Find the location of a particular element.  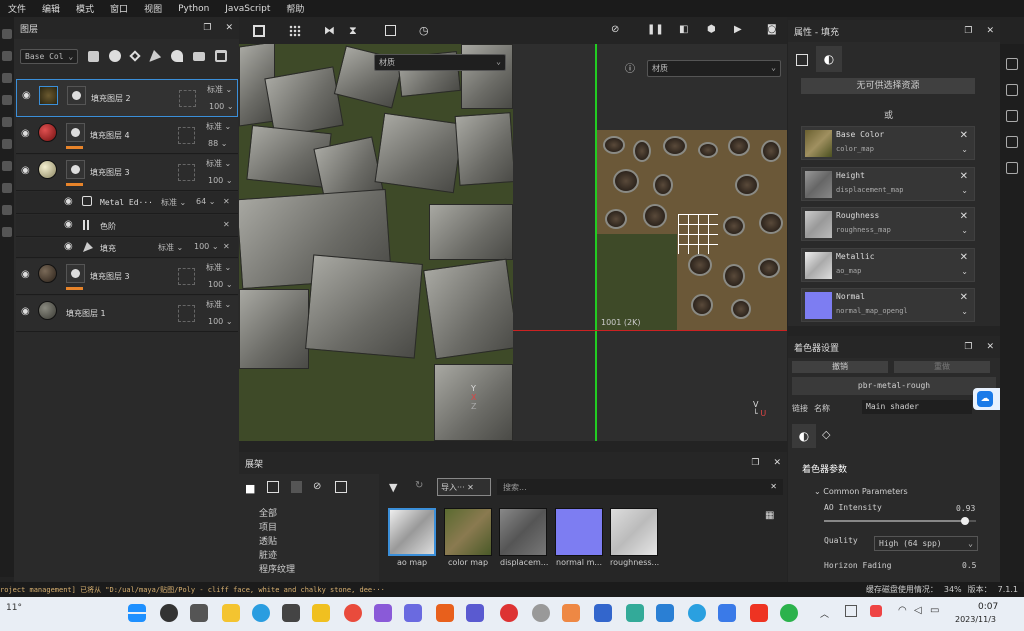

history-icon is located at coordinates (1012, 142).